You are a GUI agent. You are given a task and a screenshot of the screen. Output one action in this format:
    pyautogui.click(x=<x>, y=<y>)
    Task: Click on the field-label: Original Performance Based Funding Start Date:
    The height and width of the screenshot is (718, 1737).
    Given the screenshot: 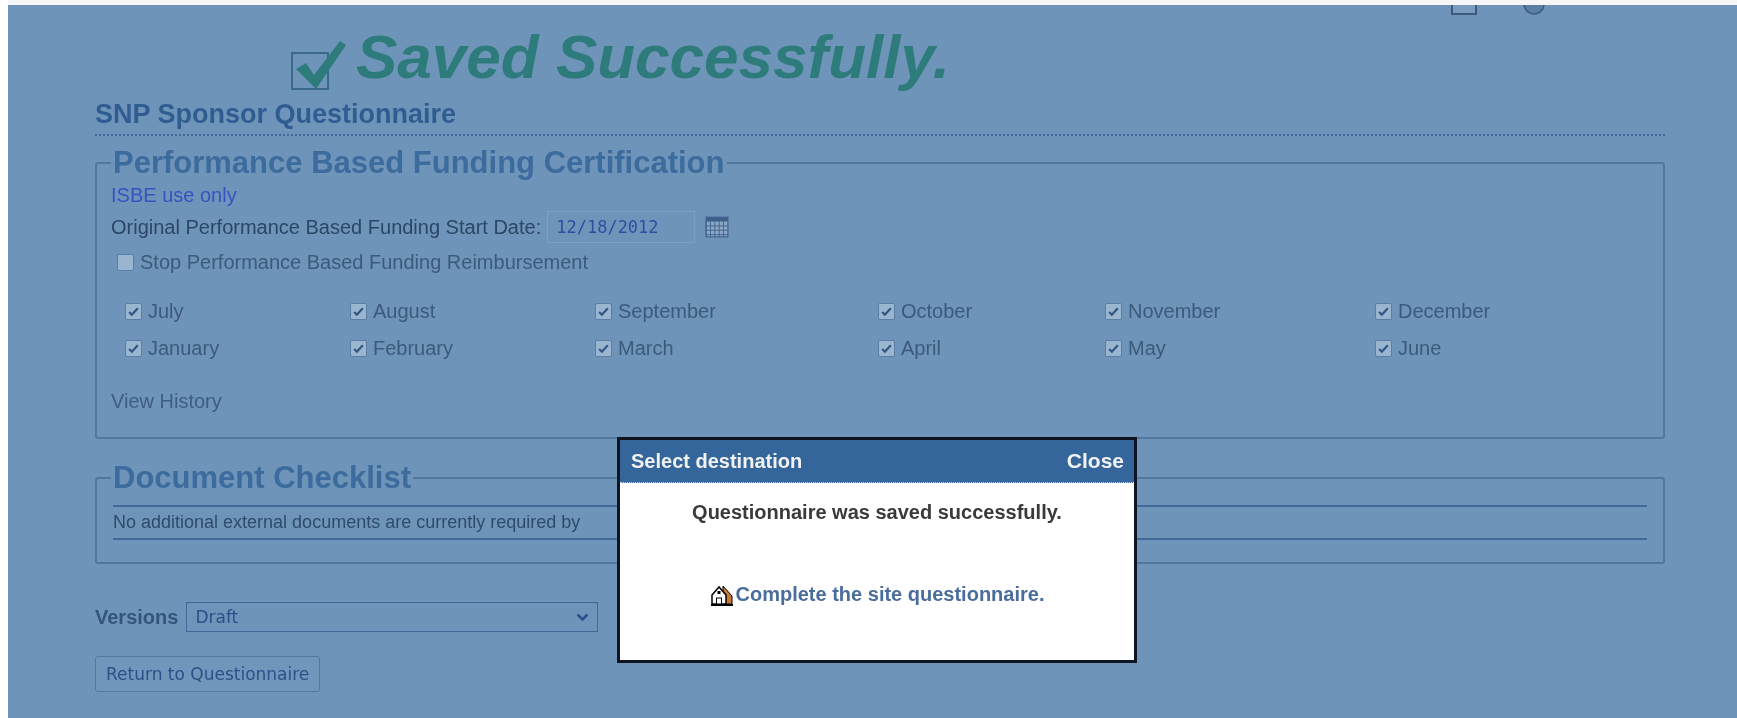 What is the action you would take?
    pyautogui.click(x=326, y=227)
    